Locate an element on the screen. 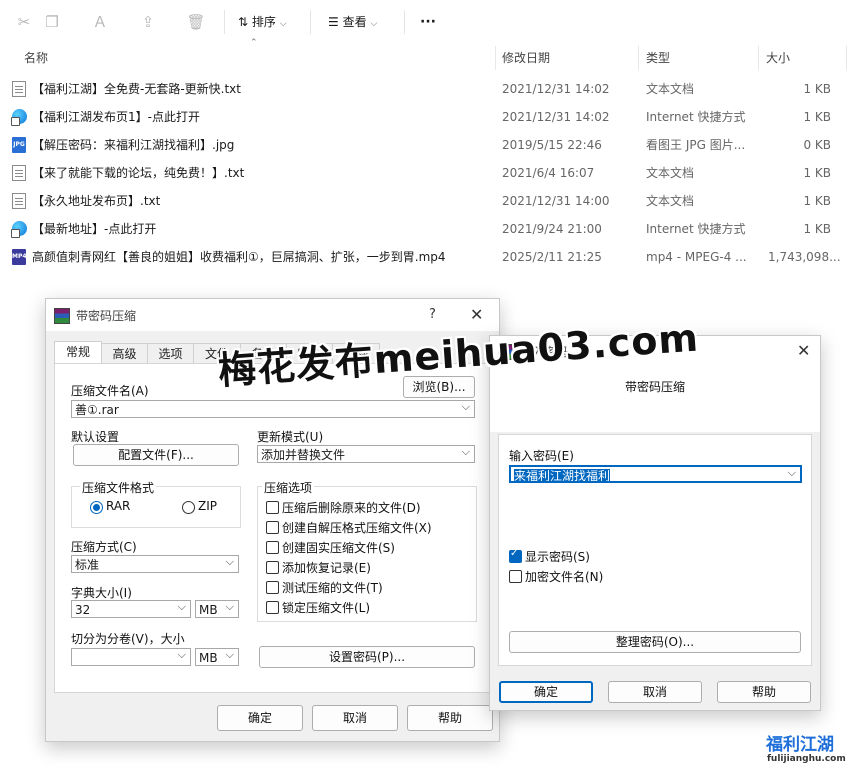 The height and width of the screenshot is (773, 867). option-label: 创建固实压缩文件(S) is located at coordinates (338, 548).